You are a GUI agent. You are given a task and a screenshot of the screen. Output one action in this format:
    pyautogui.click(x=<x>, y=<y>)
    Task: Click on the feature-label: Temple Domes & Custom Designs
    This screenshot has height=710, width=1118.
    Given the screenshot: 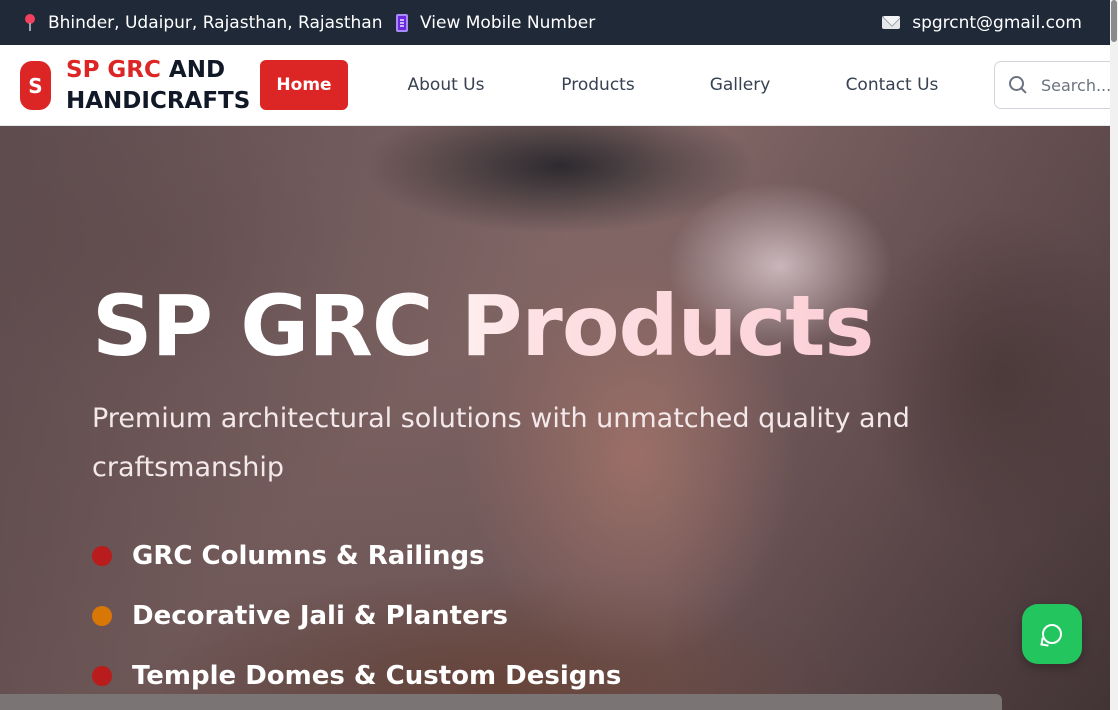 What is the action you would take?
    pyautogui.click(x=377, y=676)
    